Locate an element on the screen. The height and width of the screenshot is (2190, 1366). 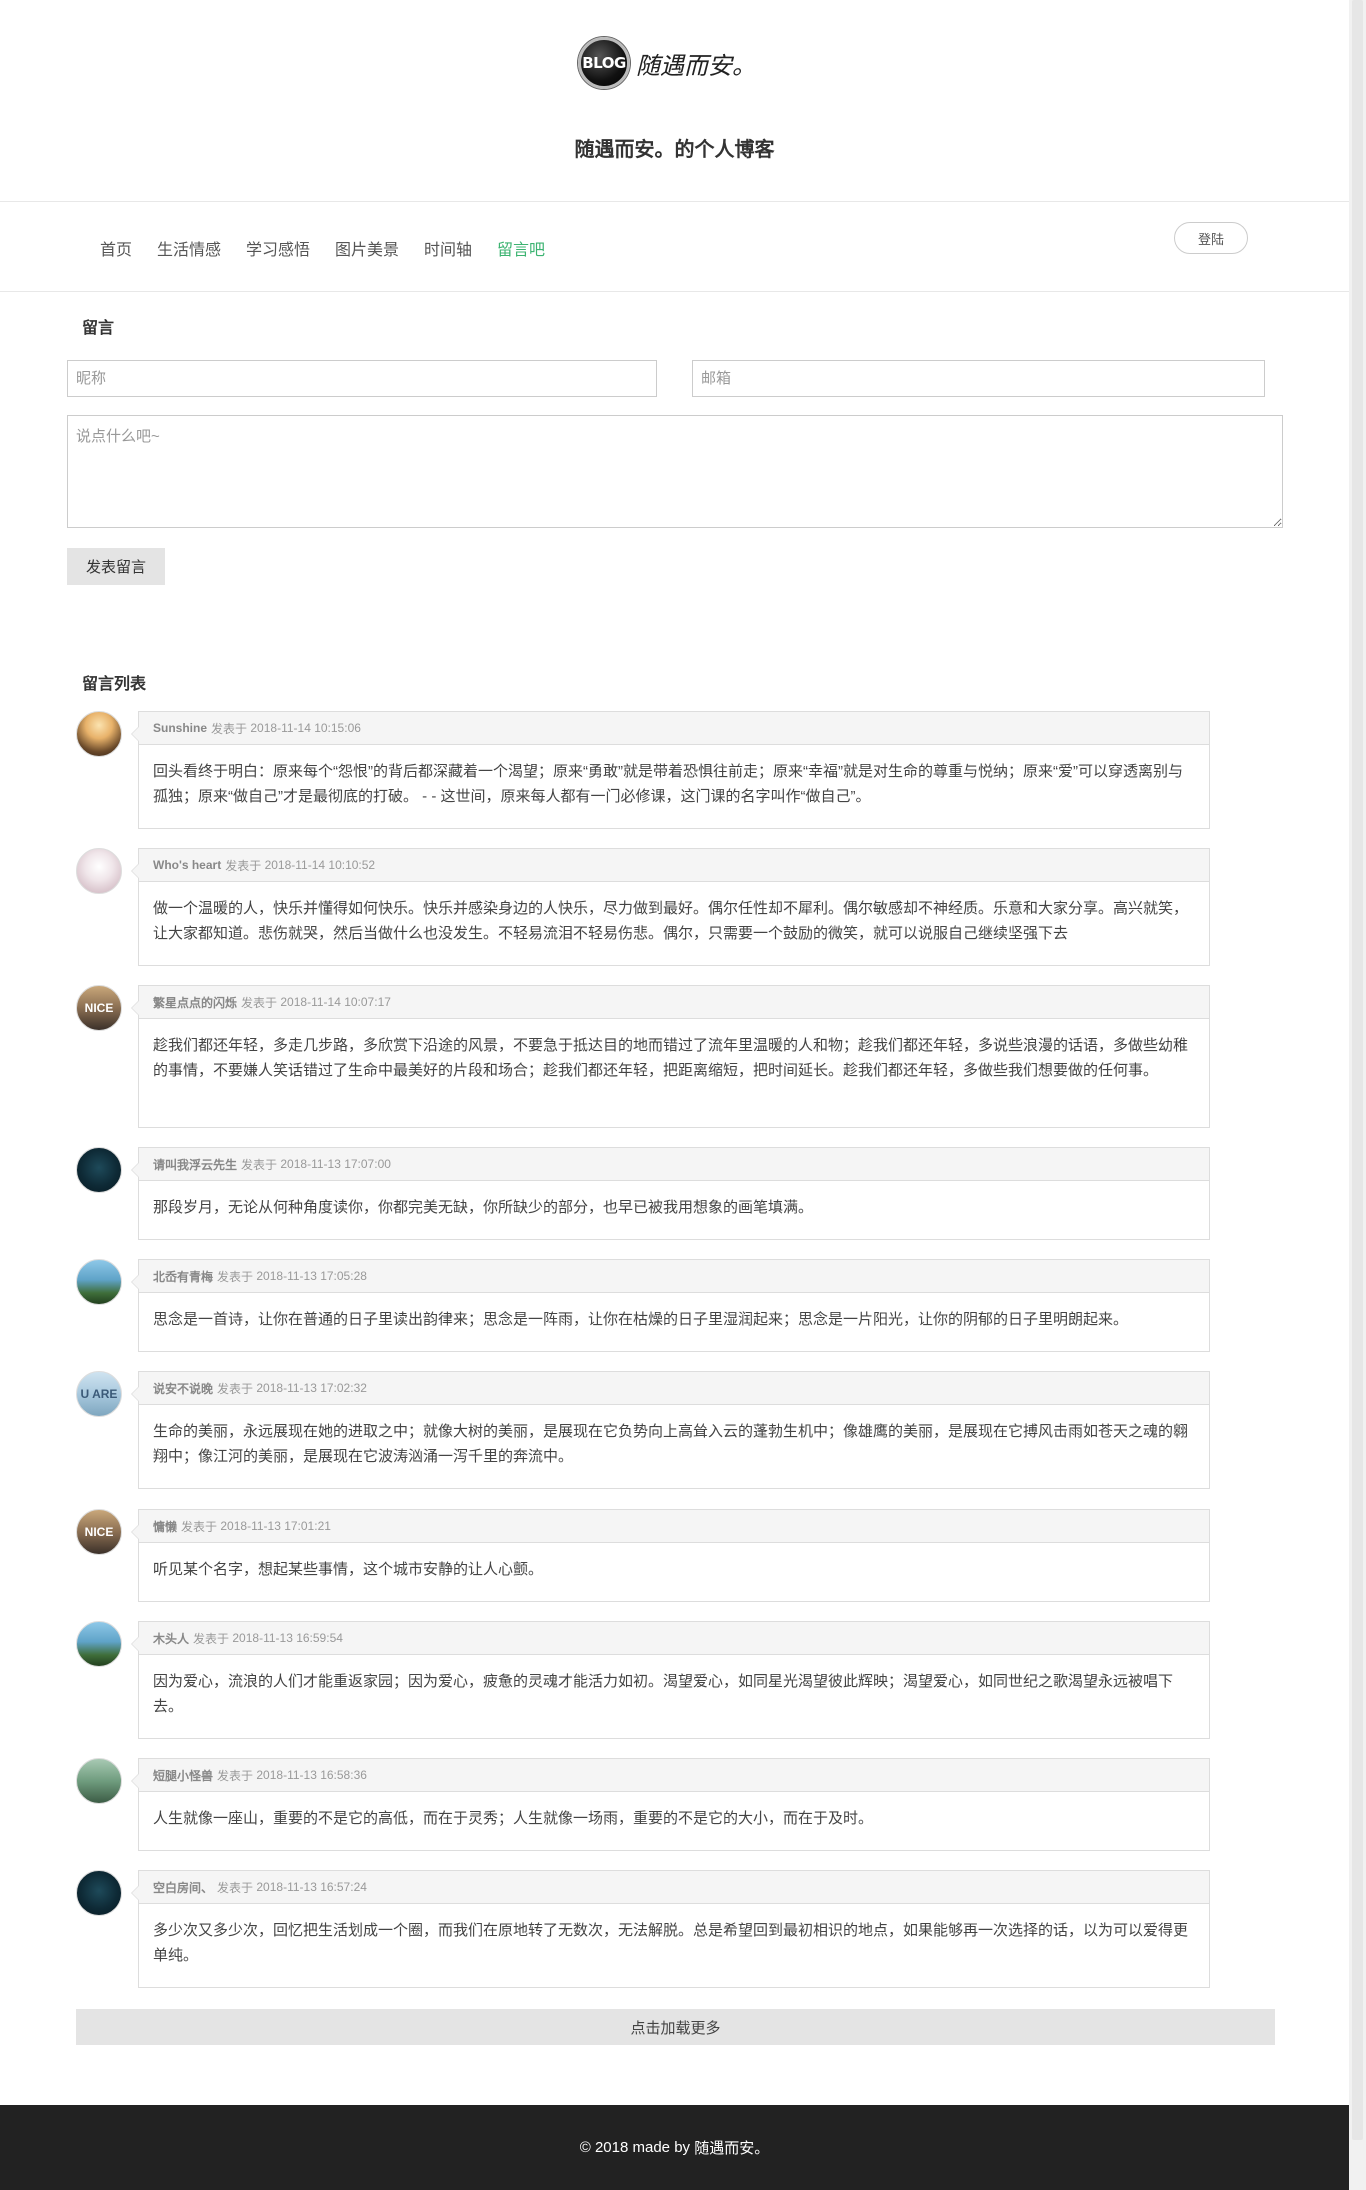
comment-time: 2018-11-13 16:59:54 is located at coordinates (287, 1638).